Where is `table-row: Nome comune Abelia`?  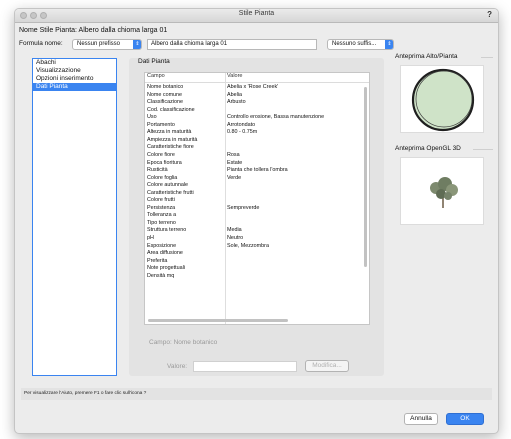 table-row: Nome comune Abelia is located at coordinates (253, 96).